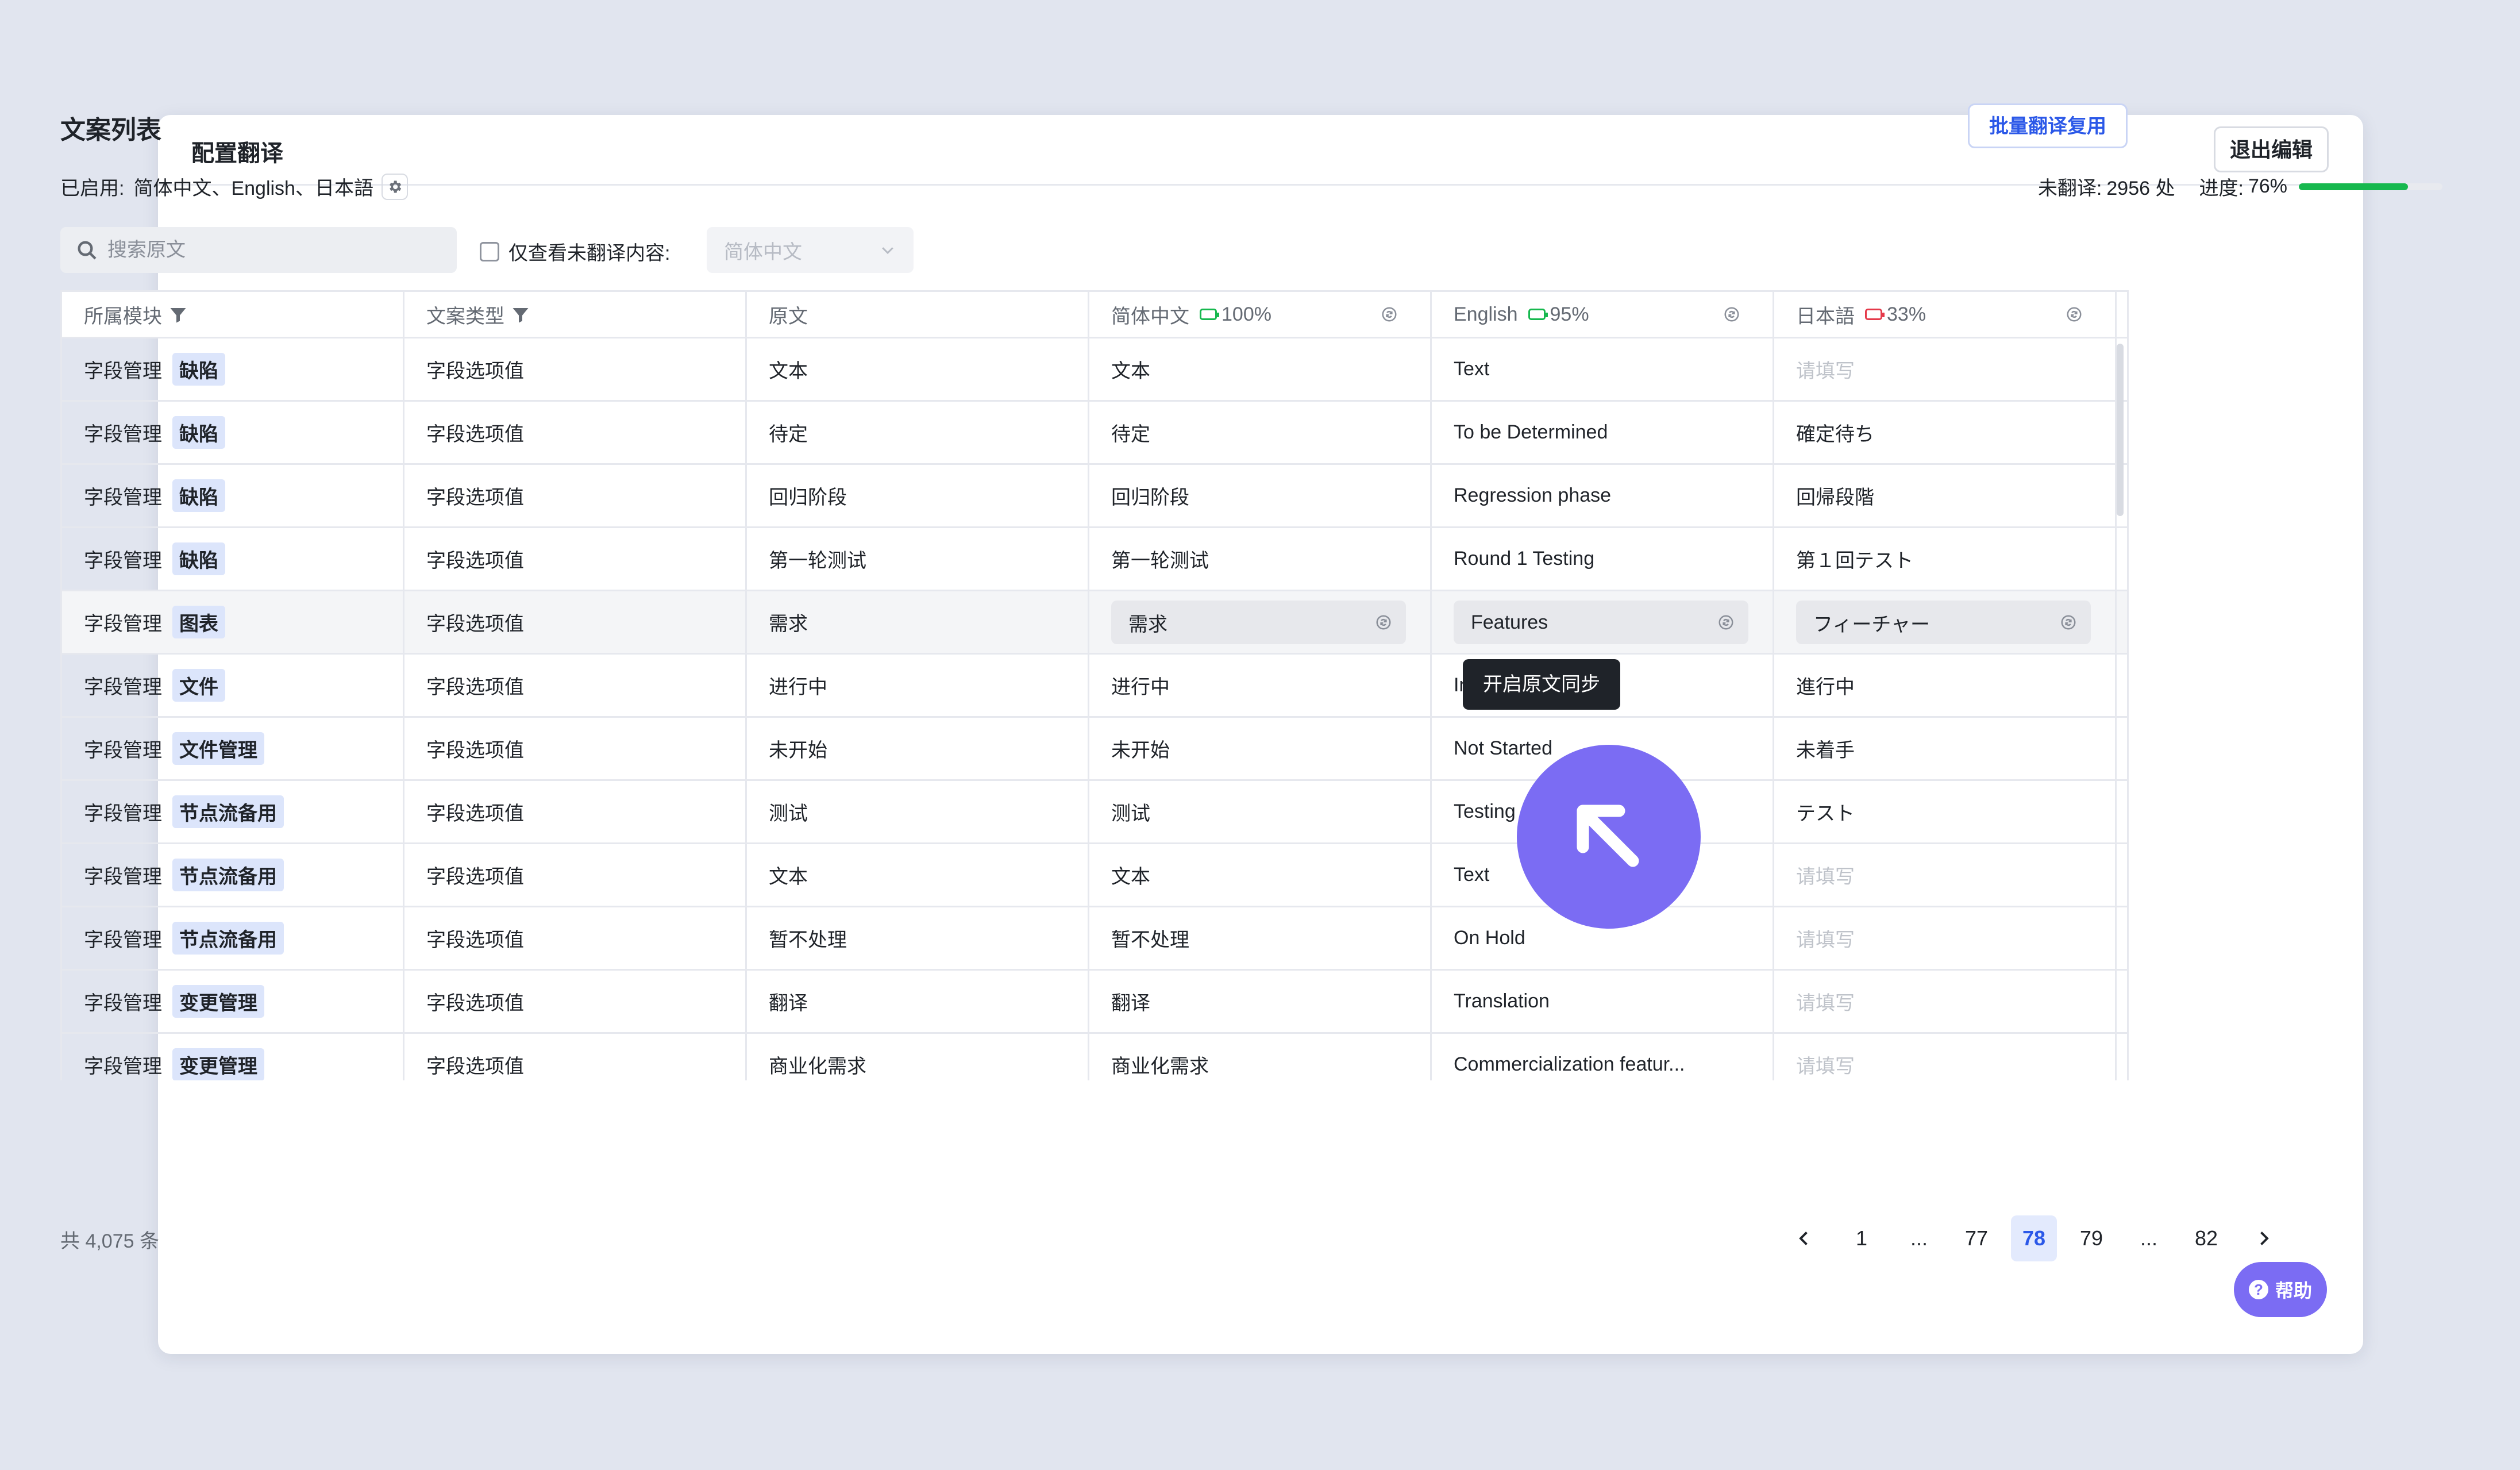  I want to click on search-input, so click(268, 250).